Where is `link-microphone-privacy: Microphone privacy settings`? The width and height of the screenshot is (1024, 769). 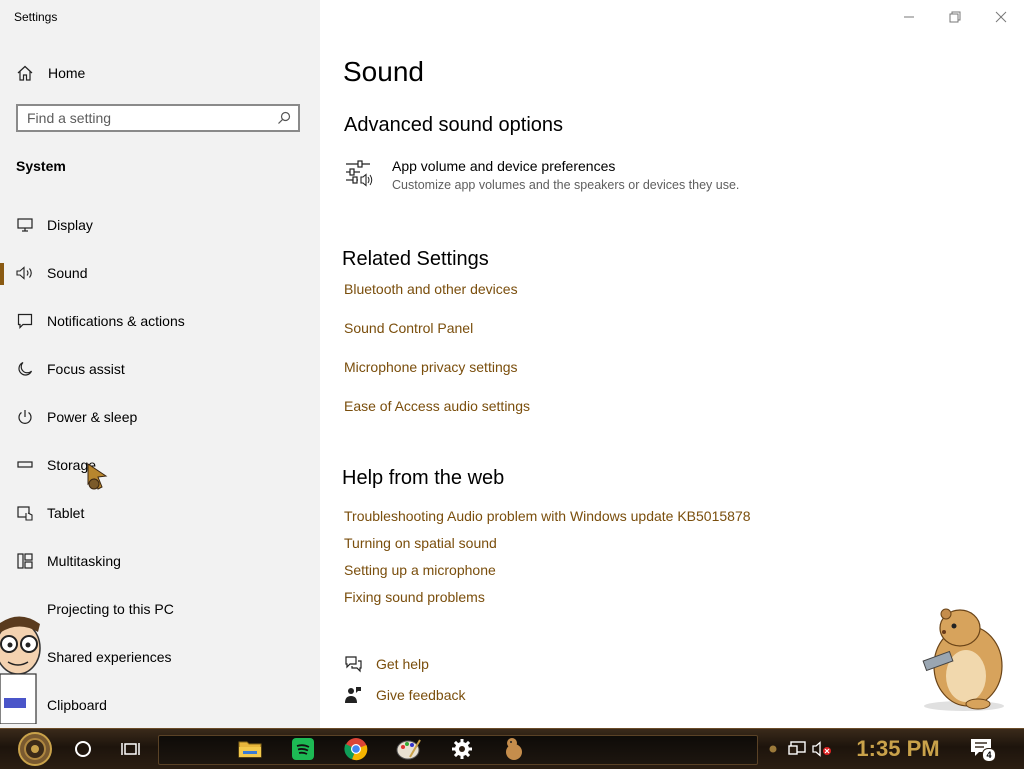
link-microphone-privacy: Microphone privacy settings is located at coordinates (431, 367).